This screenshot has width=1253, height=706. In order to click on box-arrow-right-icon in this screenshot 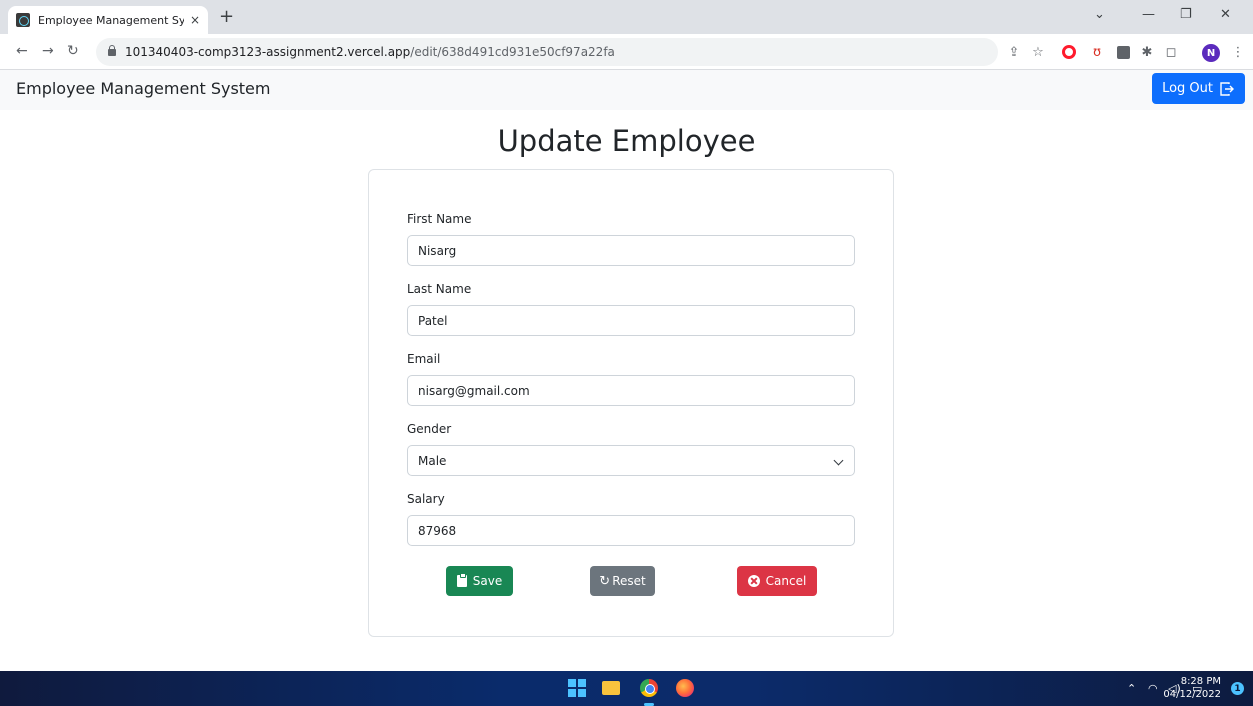, I will do `click(1227, 89)`.